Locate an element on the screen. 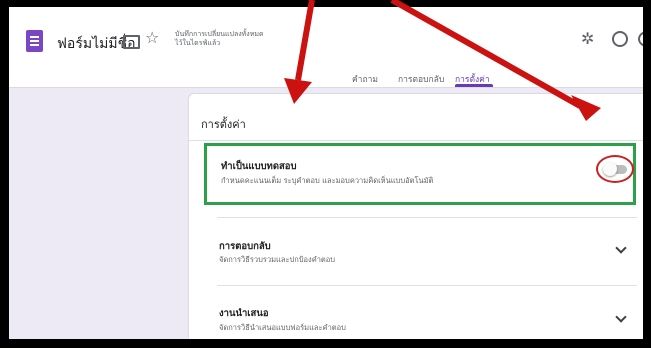 The width and height of the screenshot is (651, 348). star-icon: ☆ is located at coordinates (152, 38).